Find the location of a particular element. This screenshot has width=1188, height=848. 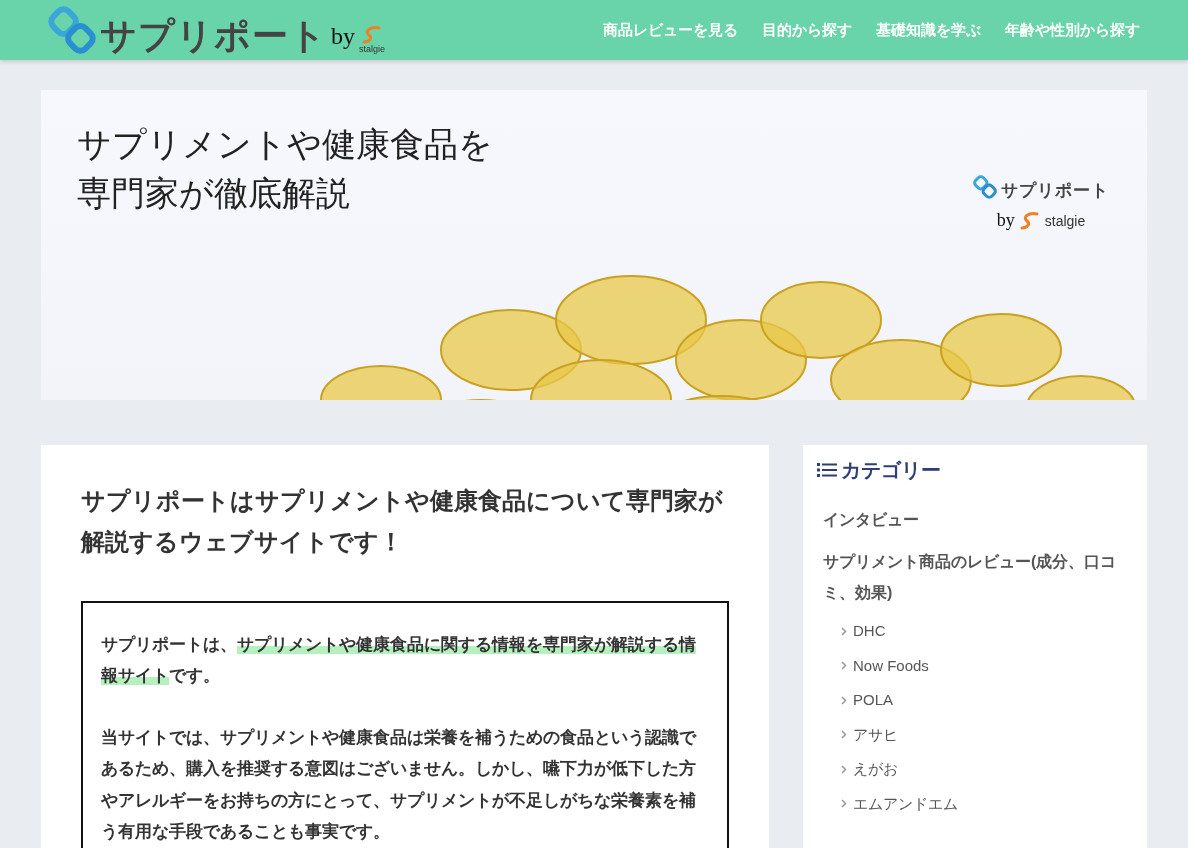

article-title: サプリポートはサプリメントや健康食品について専門家が解説するウェブサイトです！ is located at coordinates (402, 521).